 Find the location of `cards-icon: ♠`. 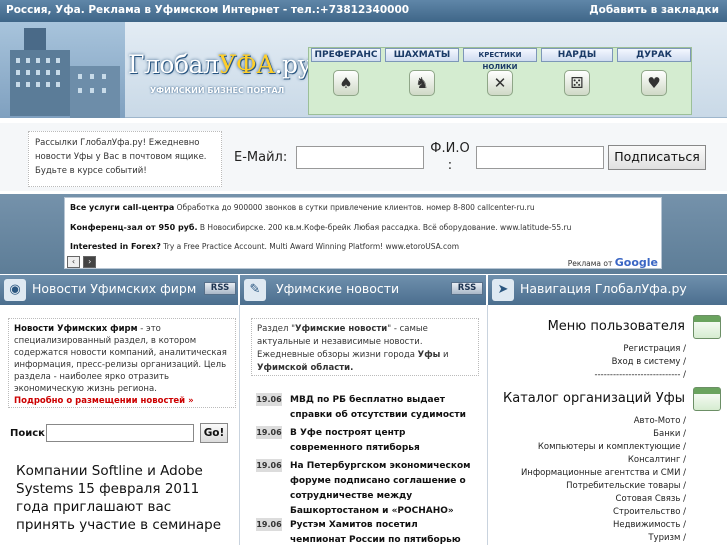

cards-icon: ♠ is located at coordinates (346, 83).